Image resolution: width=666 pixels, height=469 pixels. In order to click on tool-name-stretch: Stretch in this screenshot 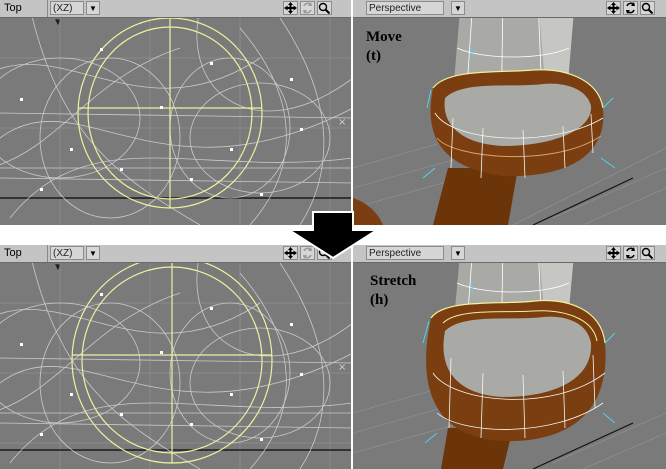, I will do `click(393, 281)`.